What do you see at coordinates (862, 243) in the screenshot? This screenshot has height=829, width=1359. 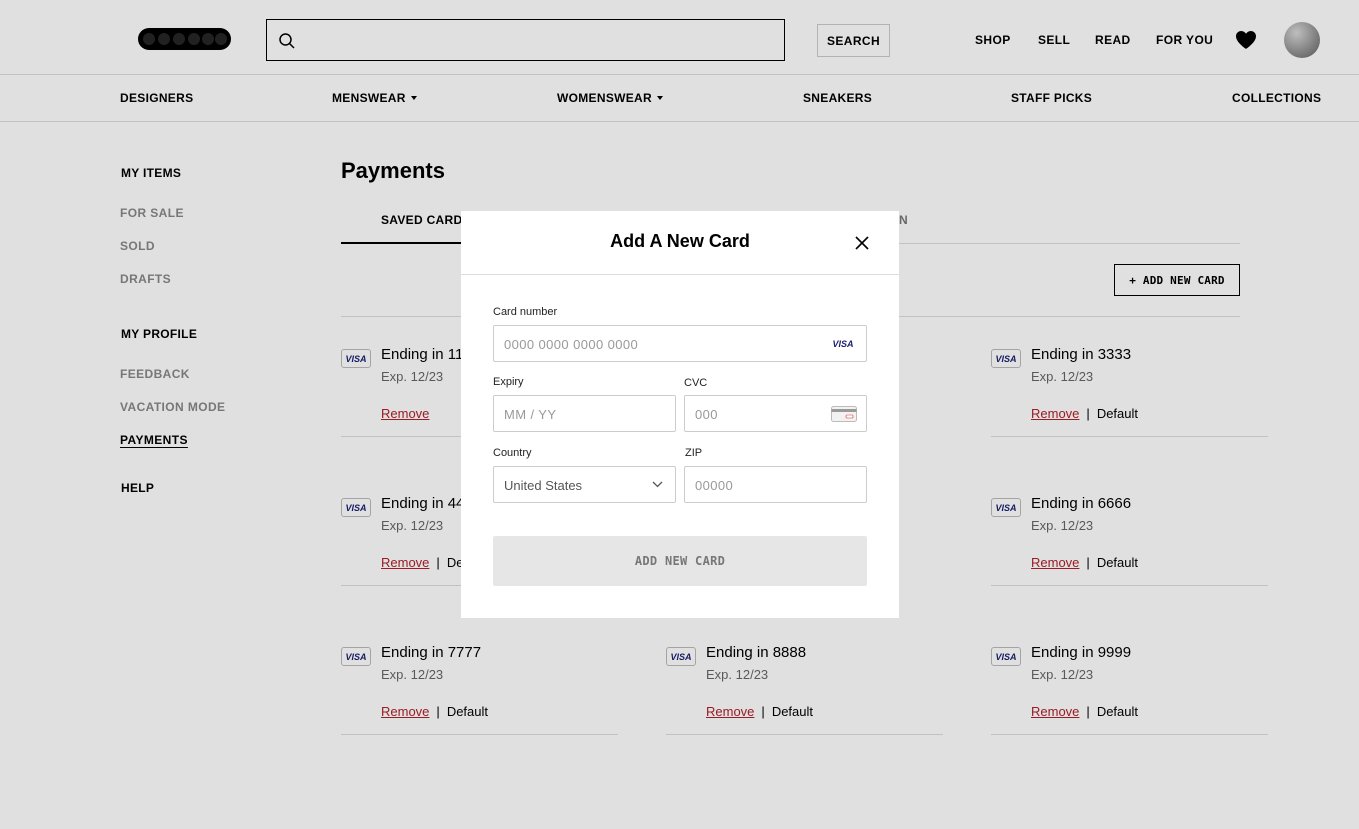 I see `close-icon` at bounding box center [862, 243].